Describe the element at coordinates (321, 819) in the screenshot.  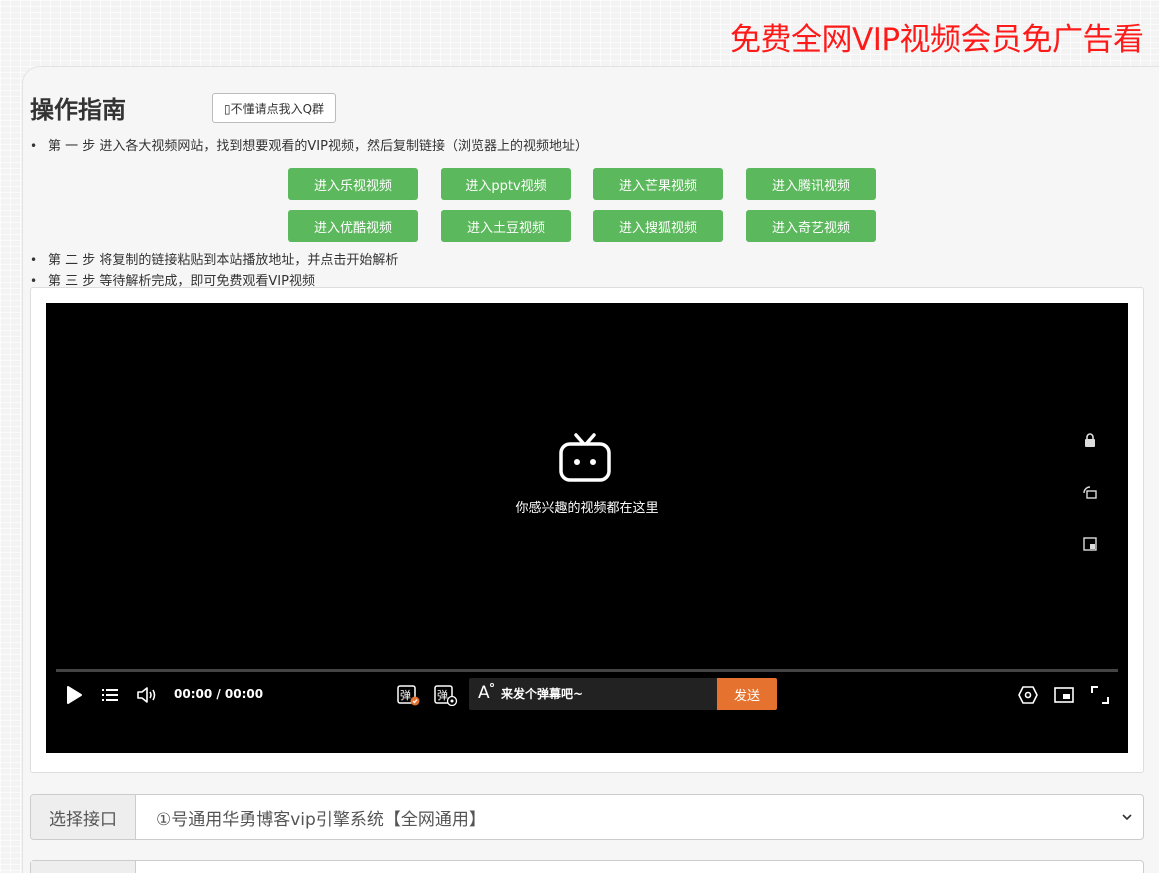
I see `interface-selected-value: ①号通用华勇博客vip引擎系统【全网通用】` at that location.